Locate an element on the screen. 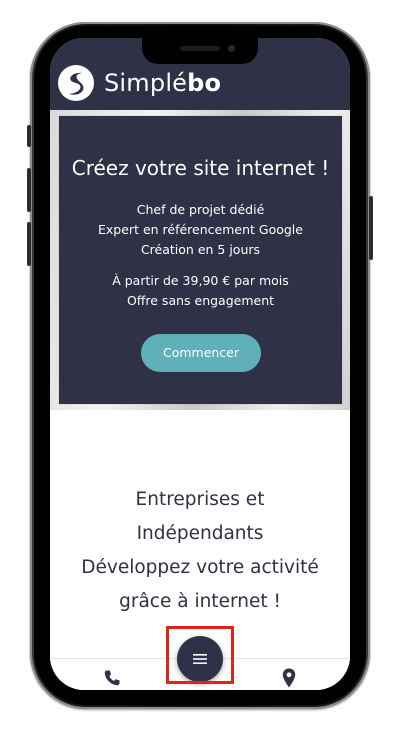  hero-title: Créez votre site internet ! is located at coordinates (200, 168).